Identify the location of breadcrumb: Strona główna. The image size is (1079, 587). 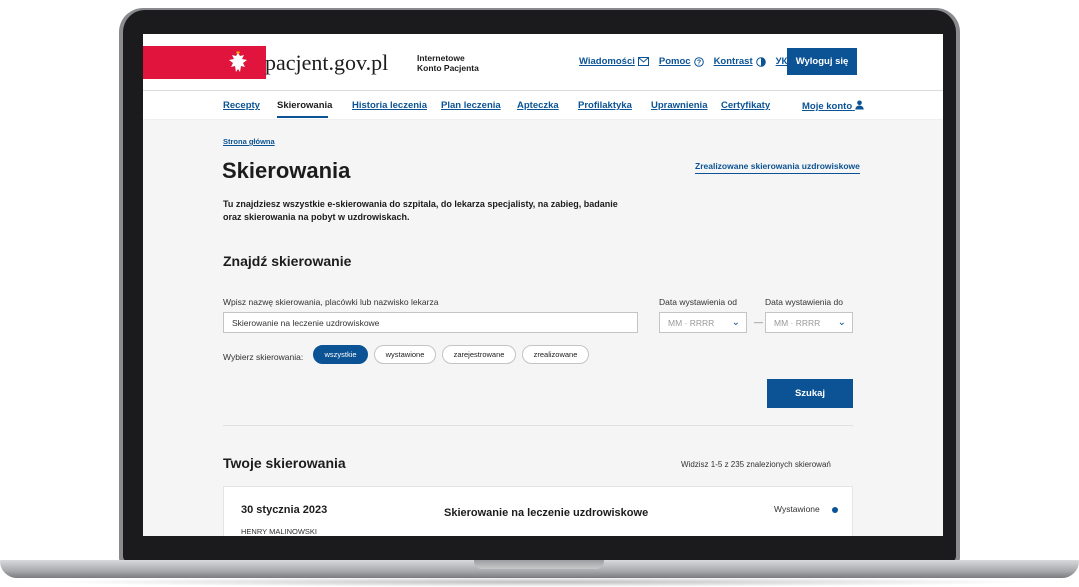
(249, 141).